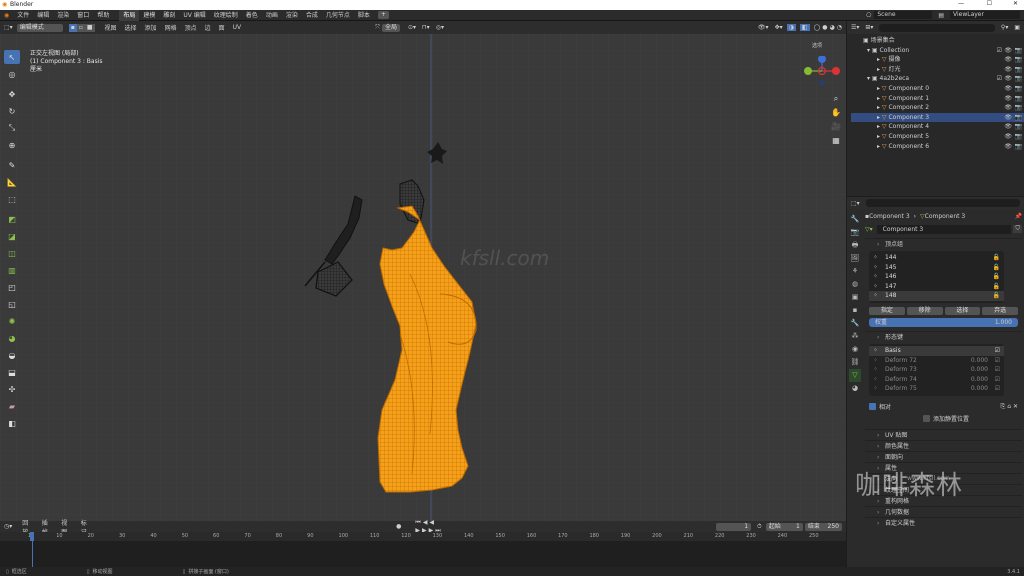 This screenshot has height=576, width=1024. What do you see at coordinates (937, 70) in the screenshot?
I see `outliner-row: ▸ ▽ 灯光 👁 📷` at bounding box center [937, 70].